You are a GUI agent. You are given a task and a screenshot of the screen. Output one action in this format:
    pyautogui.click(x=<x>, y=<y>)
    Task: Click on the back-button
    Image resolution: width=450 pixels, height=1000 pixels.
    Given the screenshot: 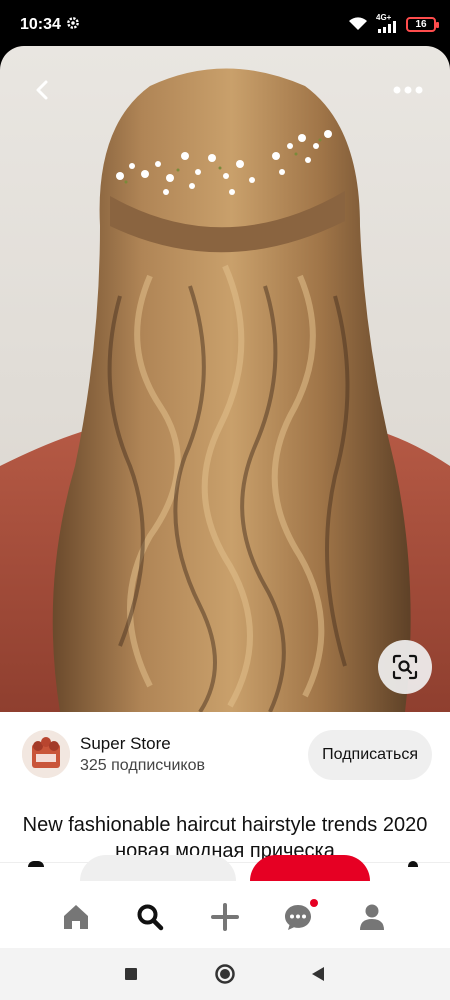 What is the action you would take?
    pyautogui.click(x=42, y=90)
    